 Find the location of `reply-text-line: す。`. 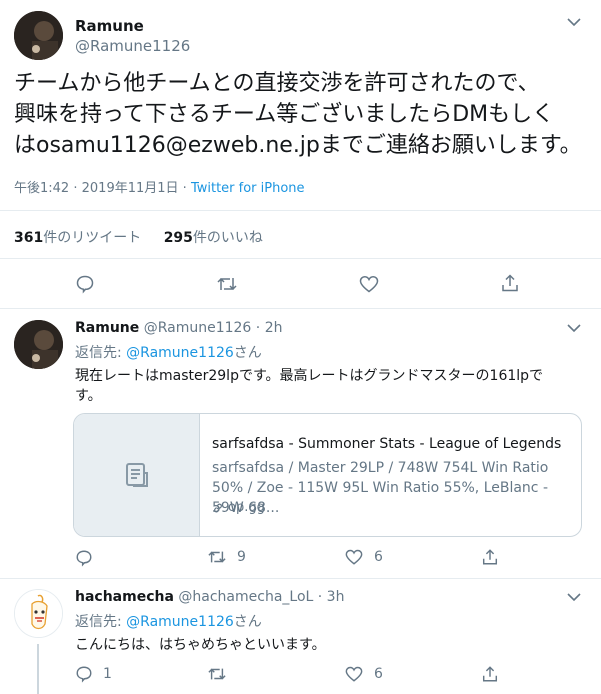

reply-text-line: す。 is located at coordinates (88, 396).